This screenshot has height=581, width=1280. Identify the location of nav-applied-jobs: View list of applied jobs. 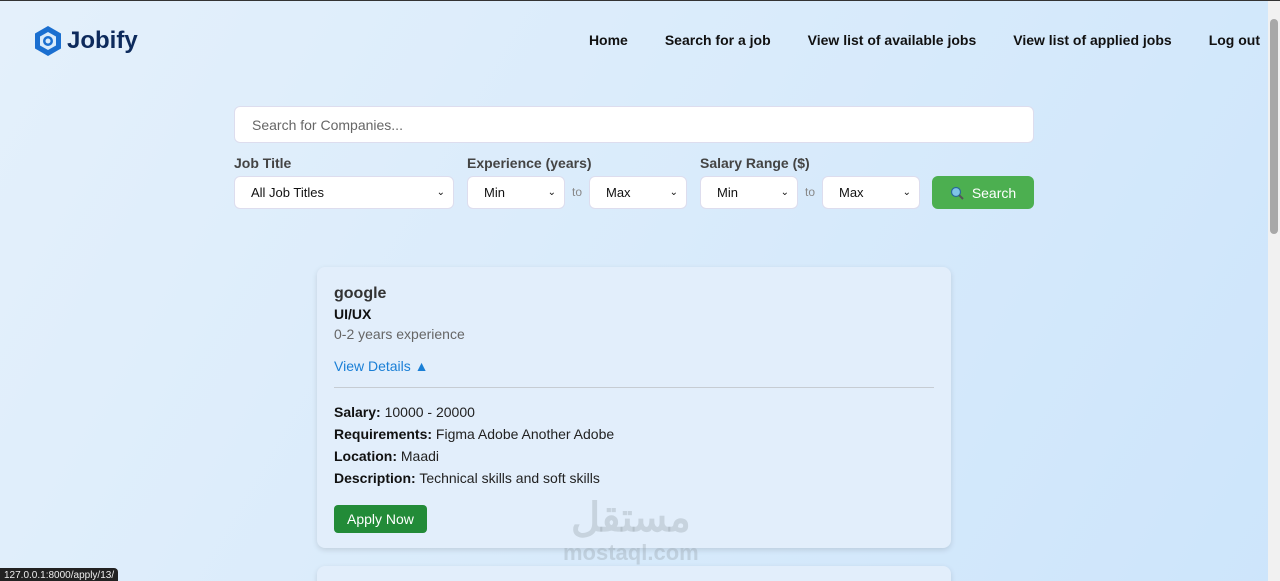
(1092, 40).